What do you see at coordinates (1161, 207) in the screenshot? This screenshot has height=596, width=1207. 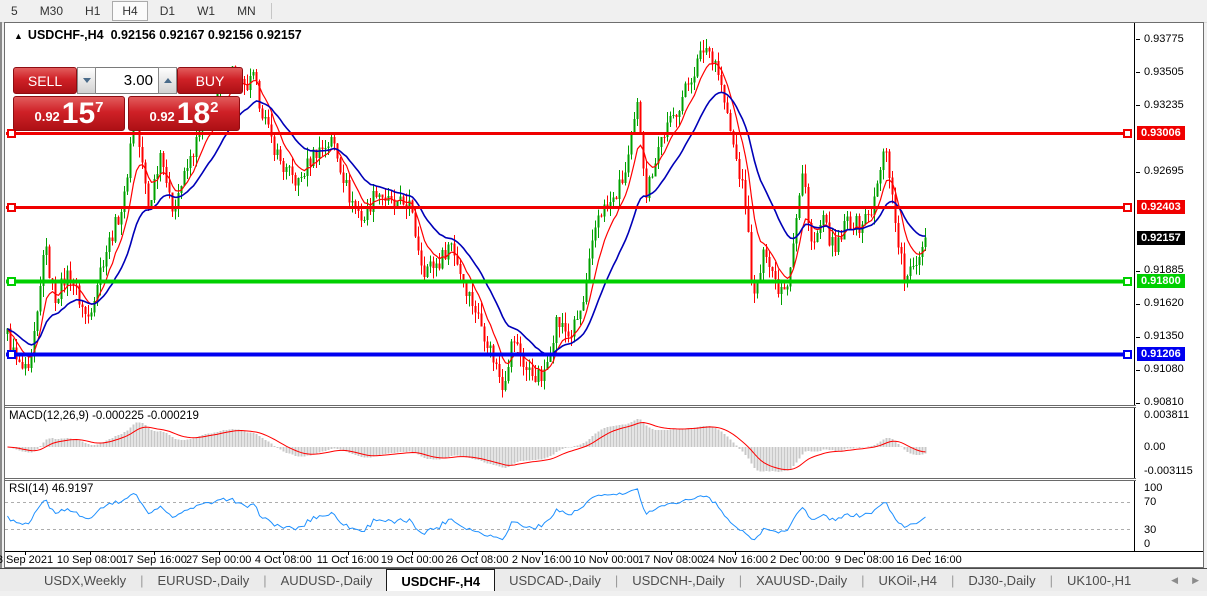 I see `price-badge-0.92403: 0.92403` at bounding box center [1161, 207].